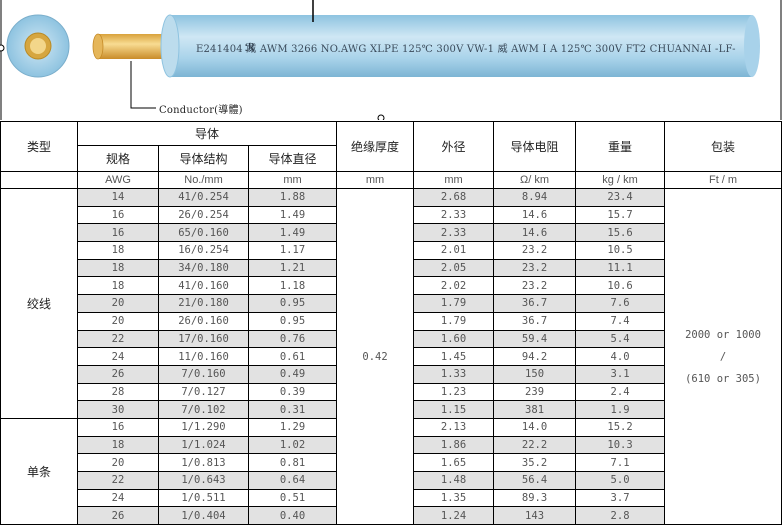 The image size is (783, 526). I want to click on od-header: 外径, so click(454, 146).